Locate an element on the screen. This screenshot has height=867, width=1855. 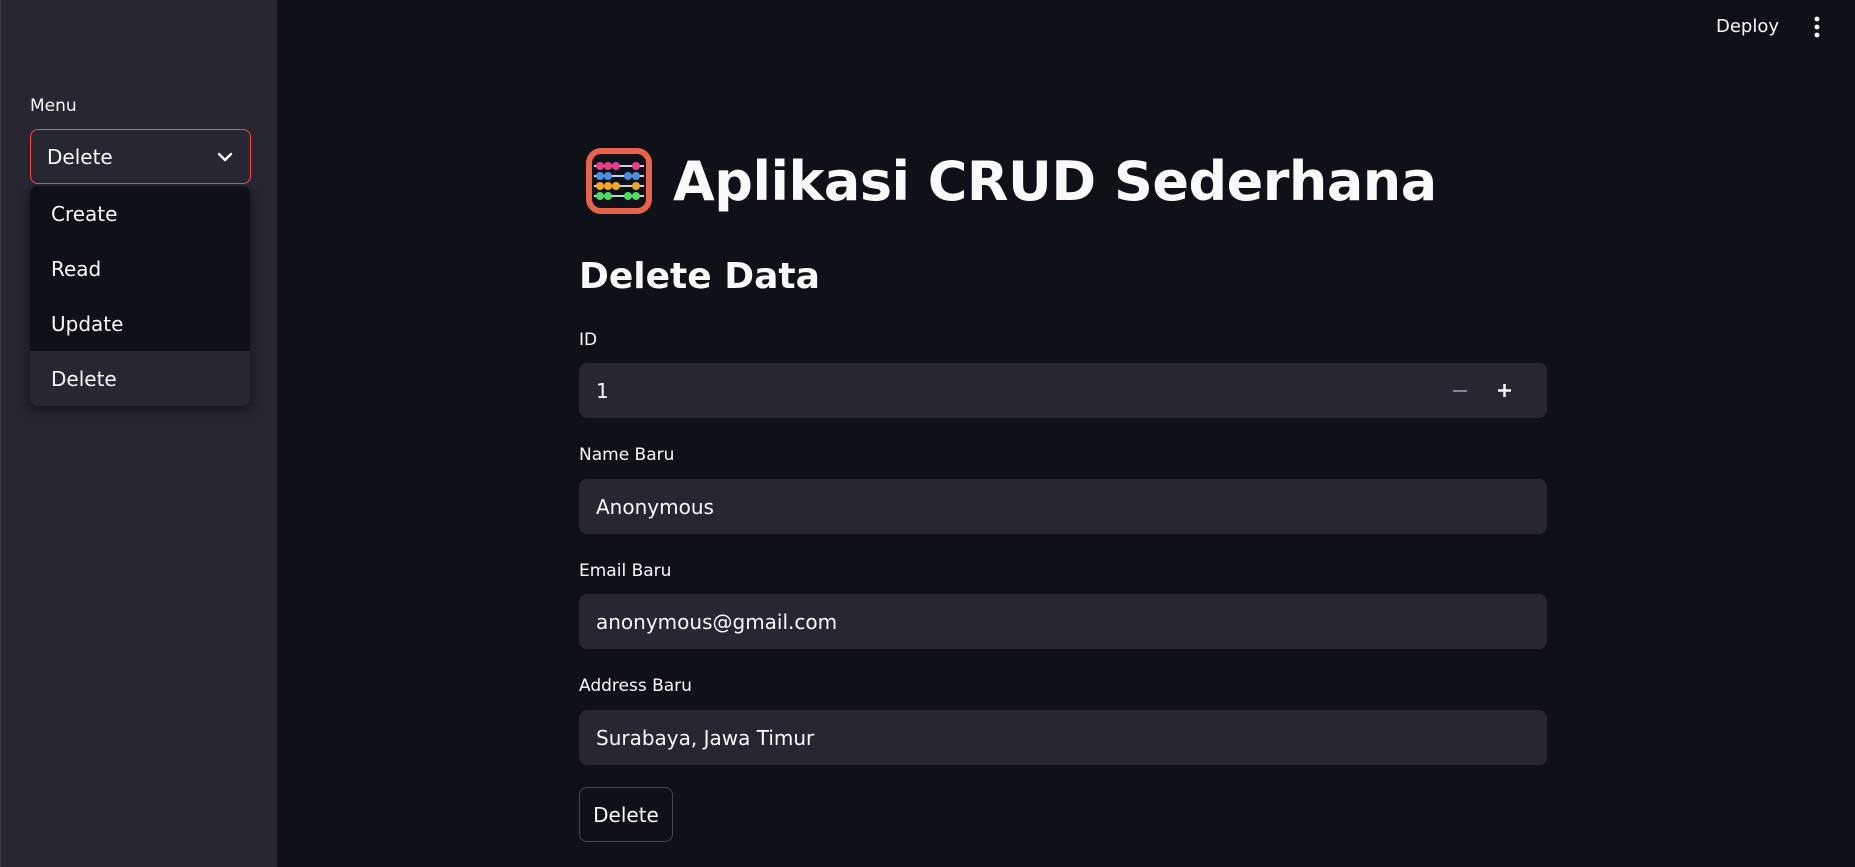
menu-dropdown: Create Read Update Delete is located at coordinates (140, 296).